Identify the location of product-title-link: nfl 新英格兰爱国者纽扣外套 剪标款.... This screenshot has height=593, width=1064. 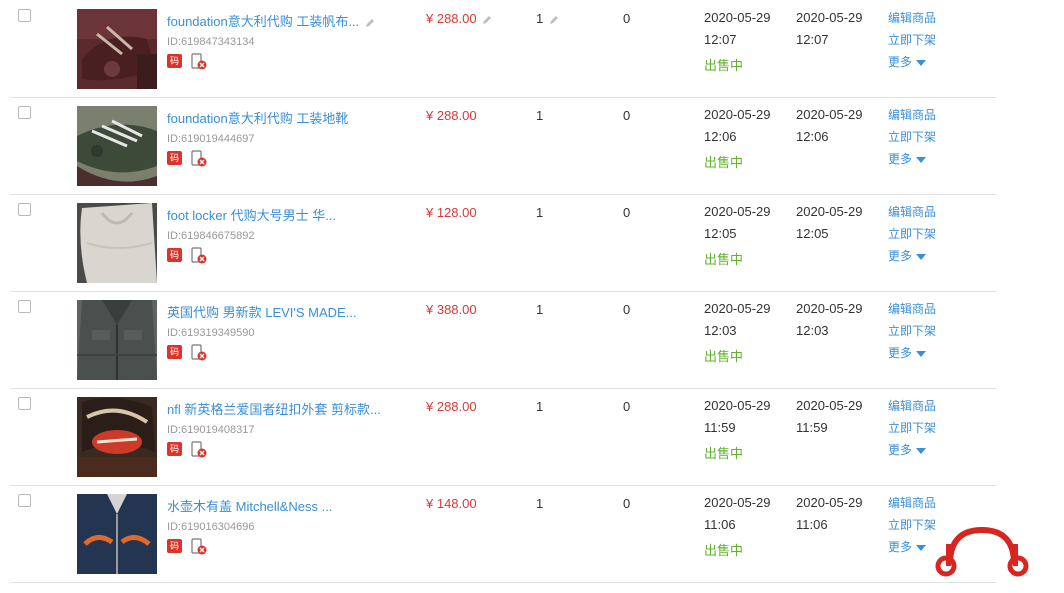
(274, 408).